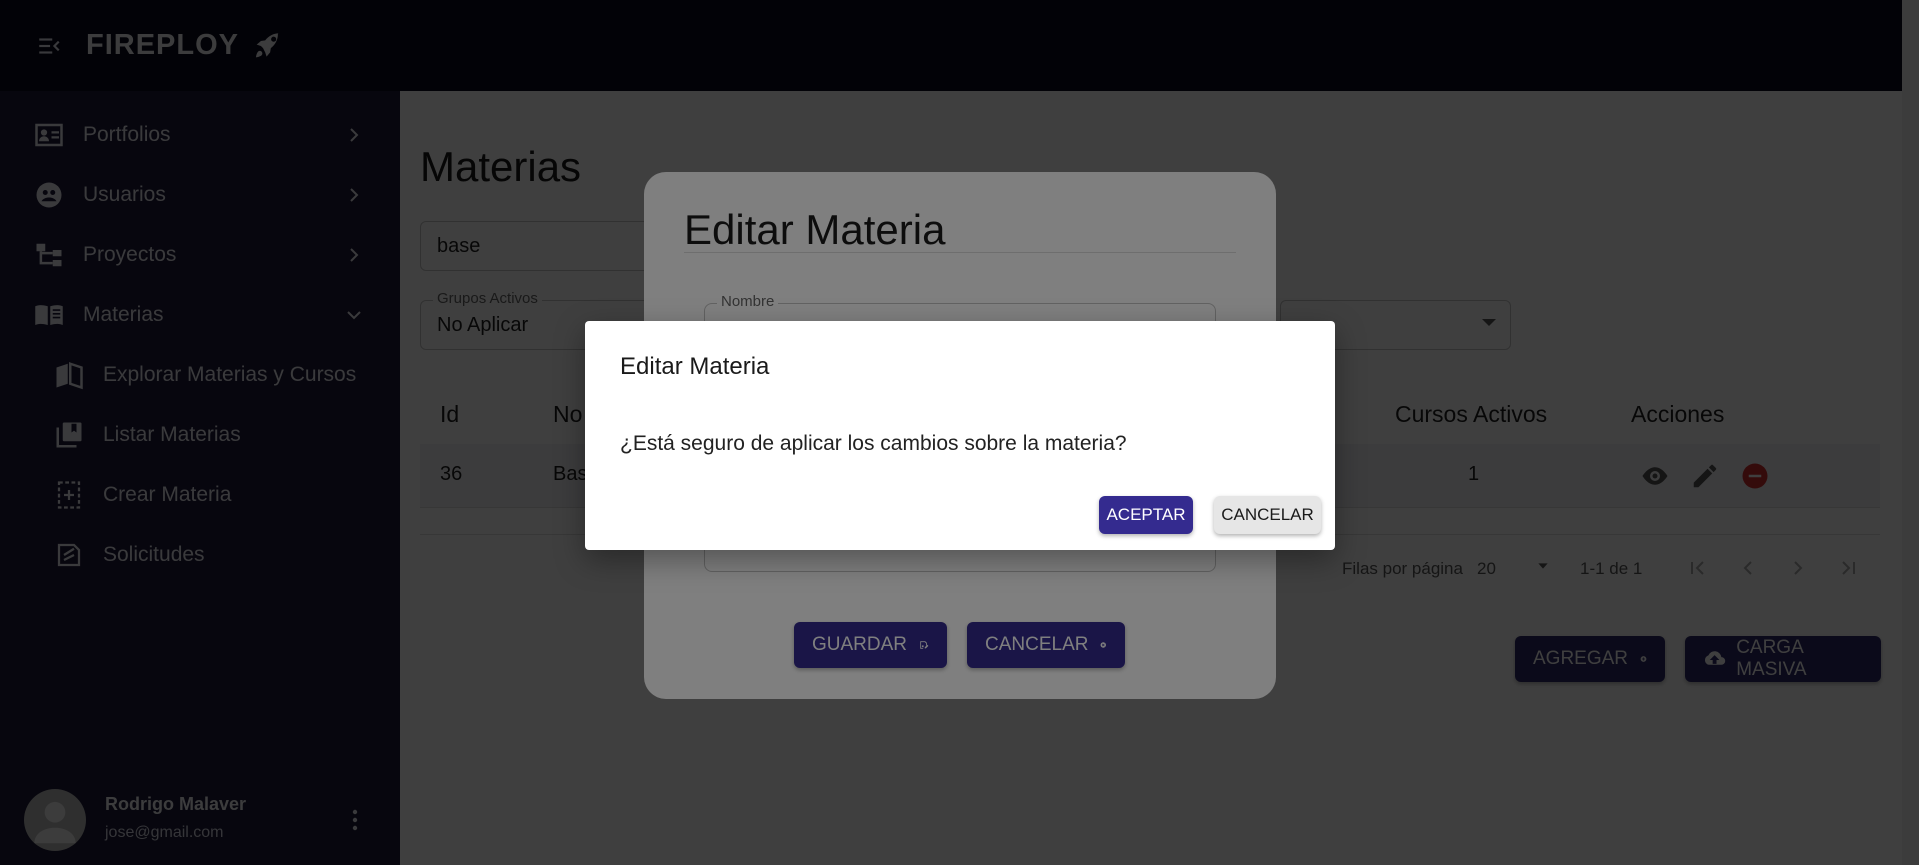  Describe the element at coordinates (1146, 515) in the screenshot. I see `accept-button: ACEPTAR` at that location.